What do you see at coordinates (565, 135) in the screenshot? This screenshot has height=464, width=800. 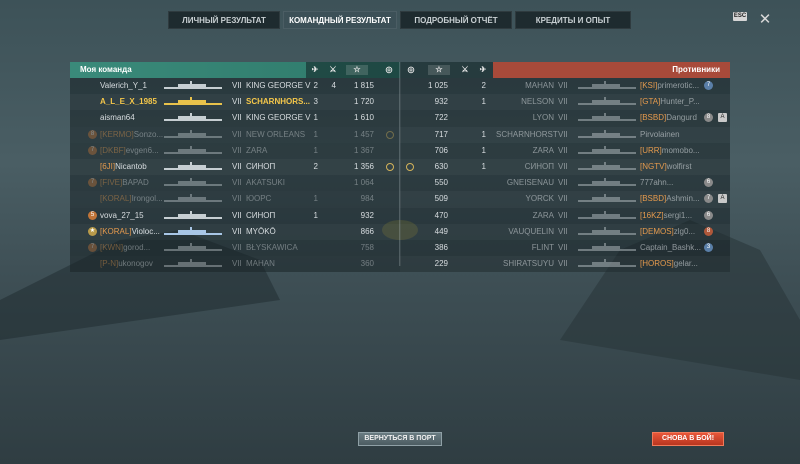 I see `table-row: 717 1 SCHARNHORST VII Pirvolainen` at bounding box center [565, 135].